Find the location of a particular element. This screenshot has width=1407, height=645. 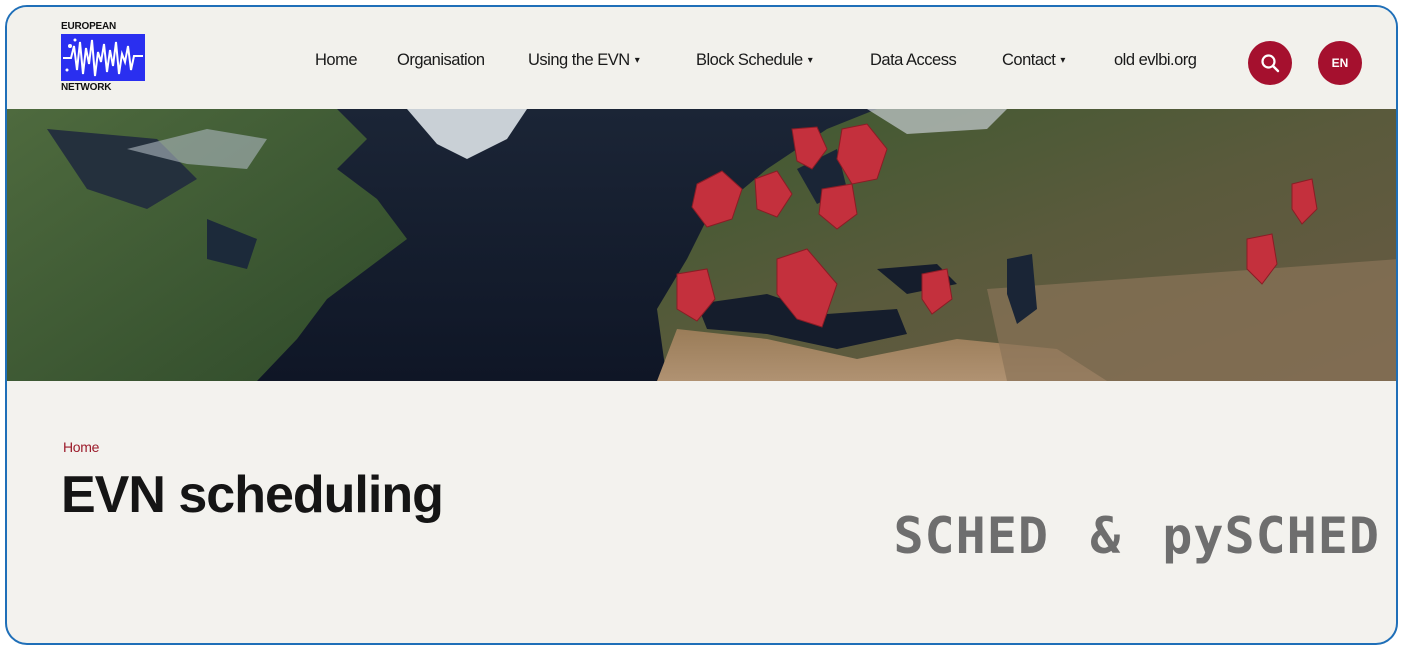

nav-using-the-evn: Using the EVN ▾ is located at coordinates (584, 60).